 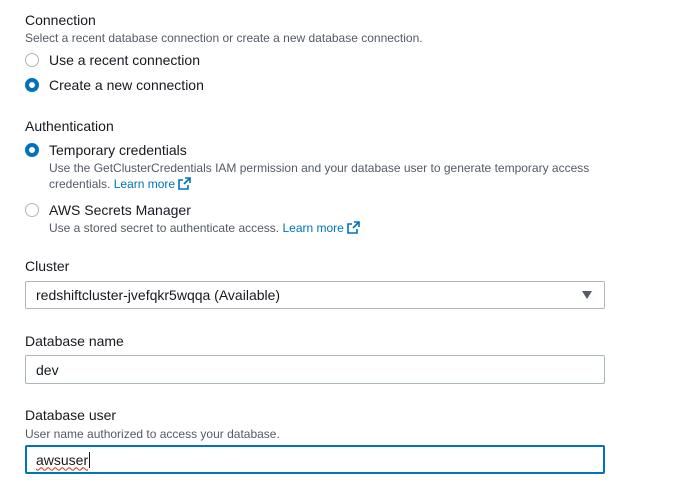 I want to click on radio-use-recent-connection: Use a recent connection, so click(x=112, y=60).